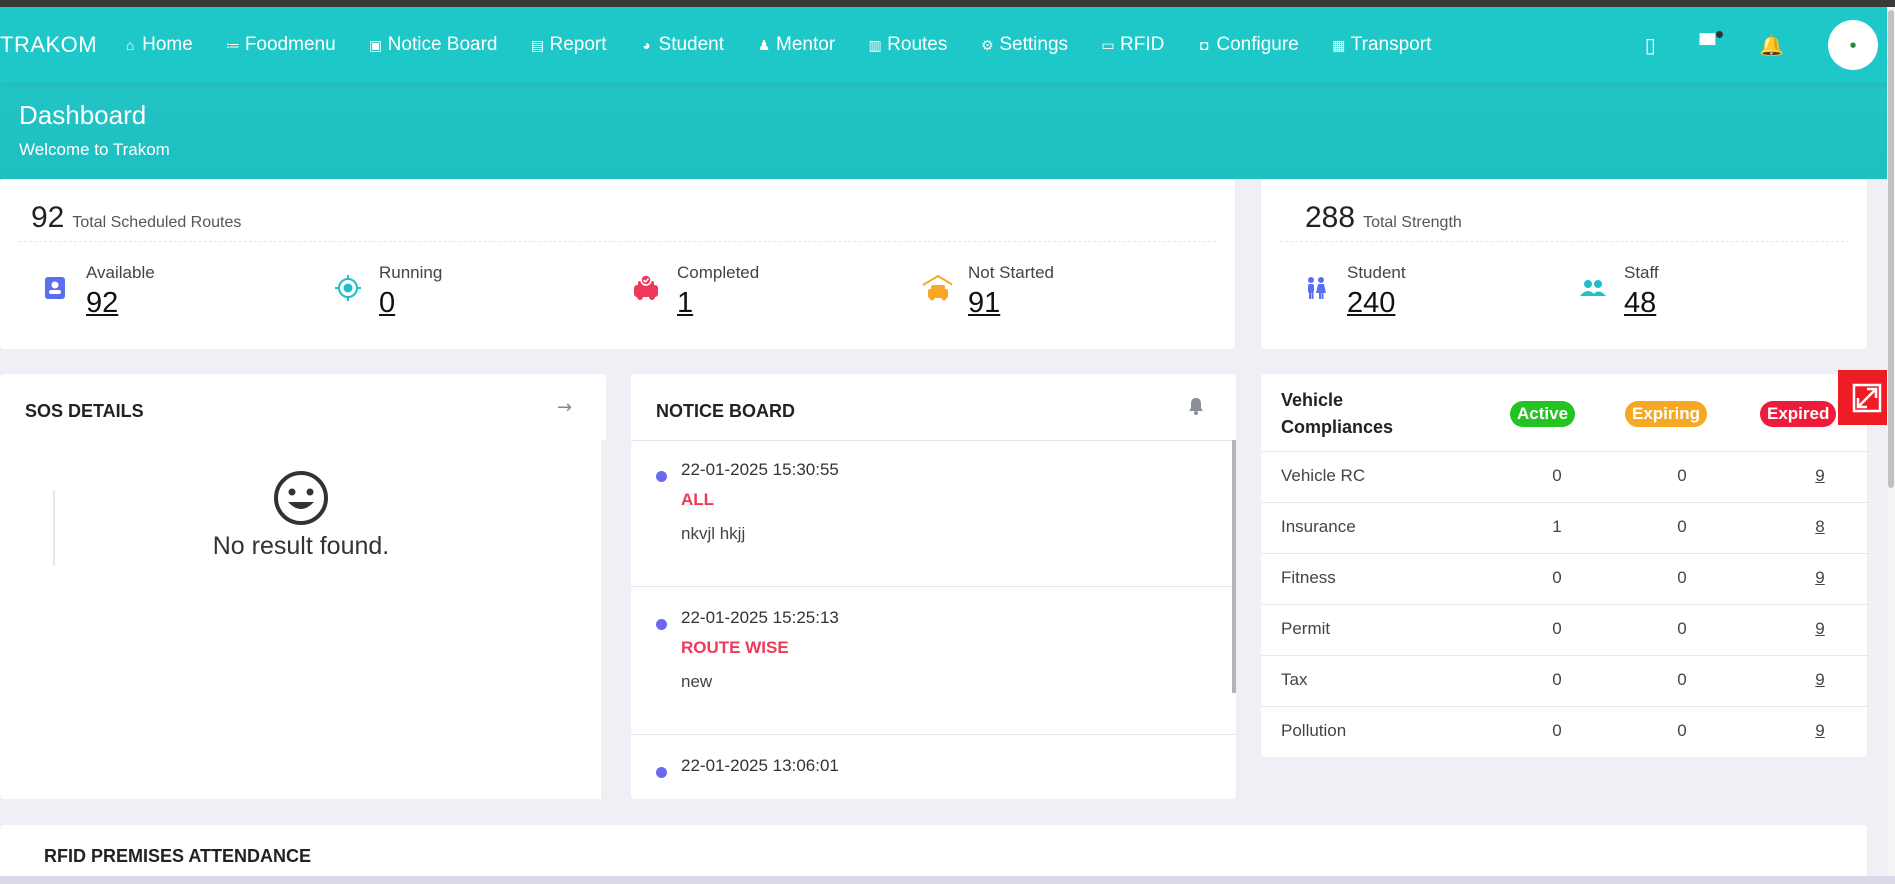 The height and width of the screenshot is (884, 1895). I want to click on stat-staff: Staff 48, so click(1618, 291).